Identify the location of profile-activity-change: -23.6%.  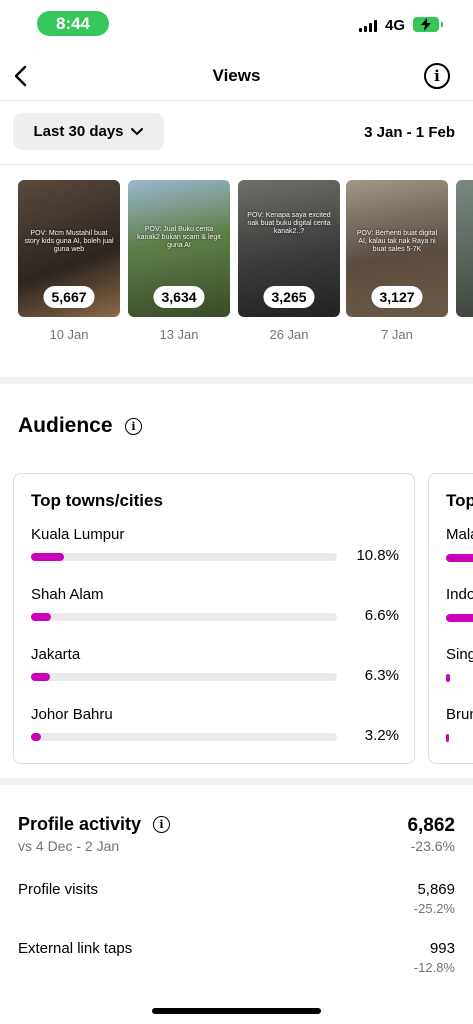
(432, 846).